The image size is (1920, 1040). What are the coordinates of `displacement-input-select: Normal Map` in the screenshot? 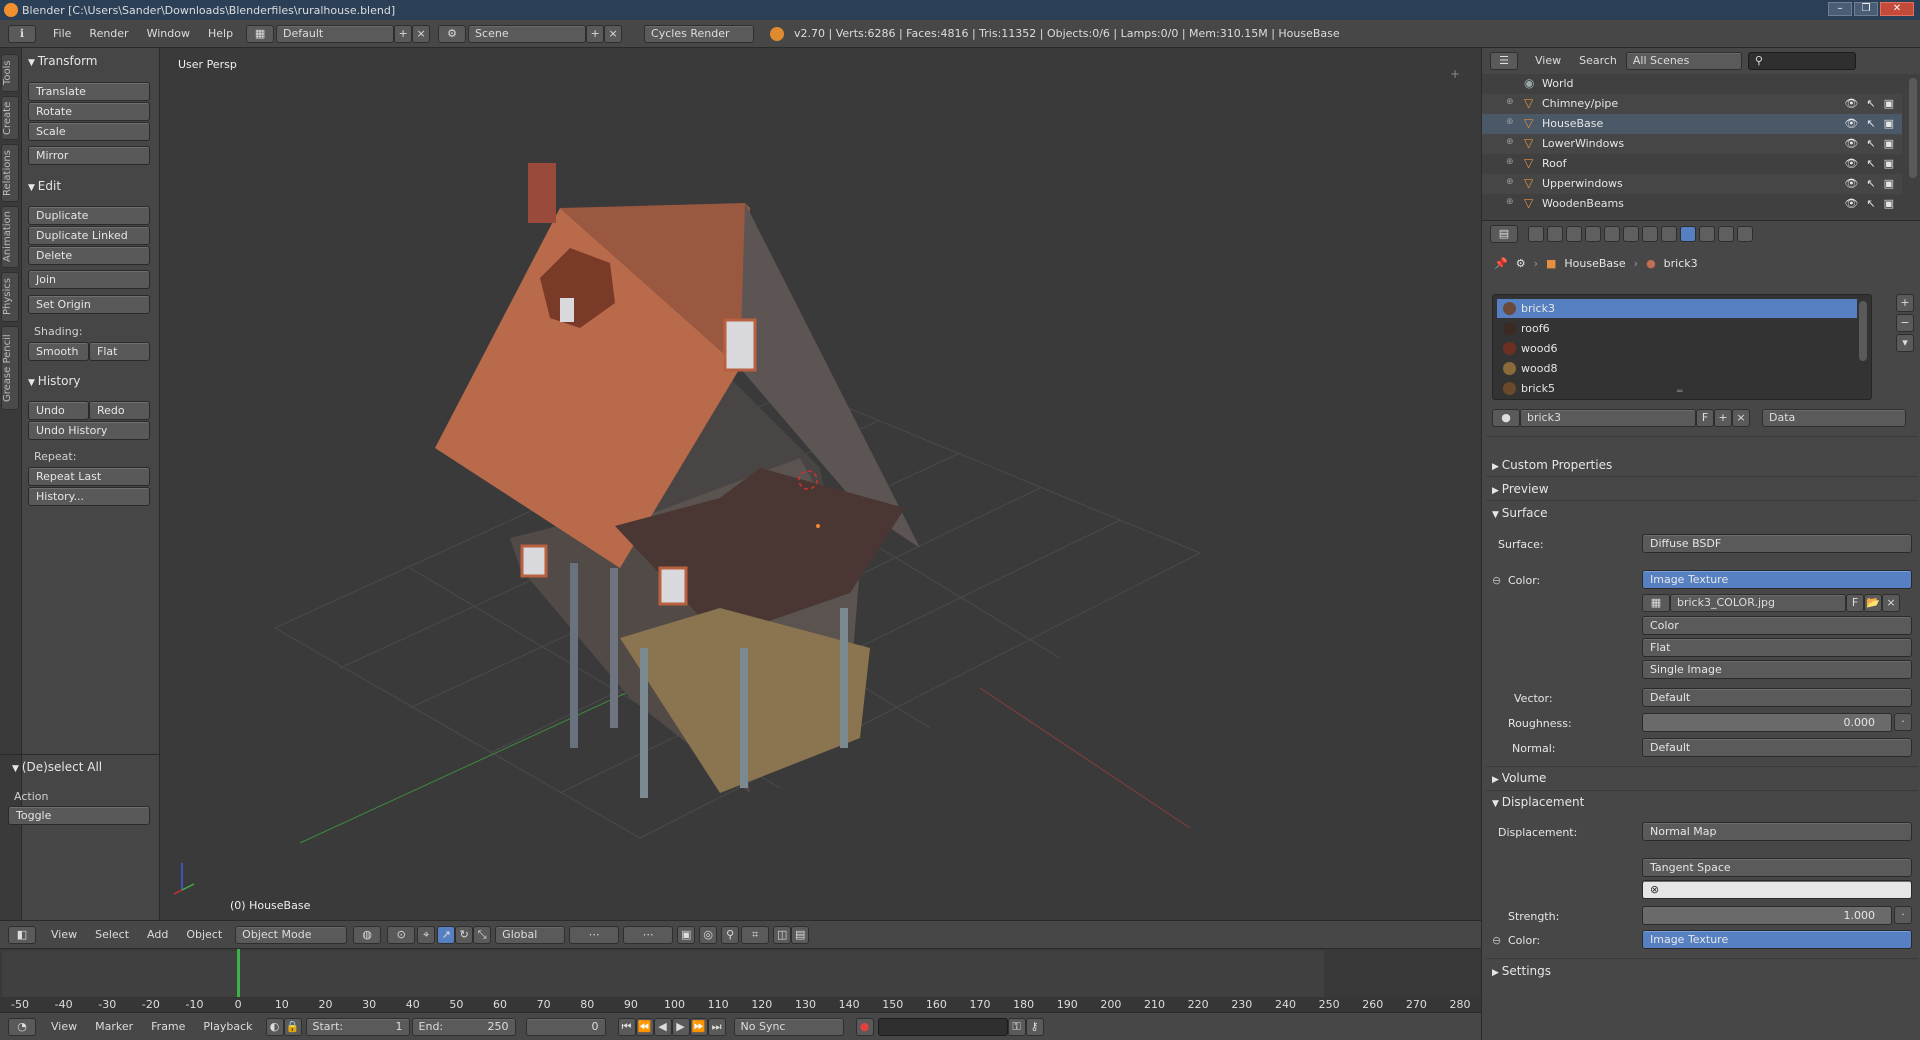 It's located at (1777, 831).